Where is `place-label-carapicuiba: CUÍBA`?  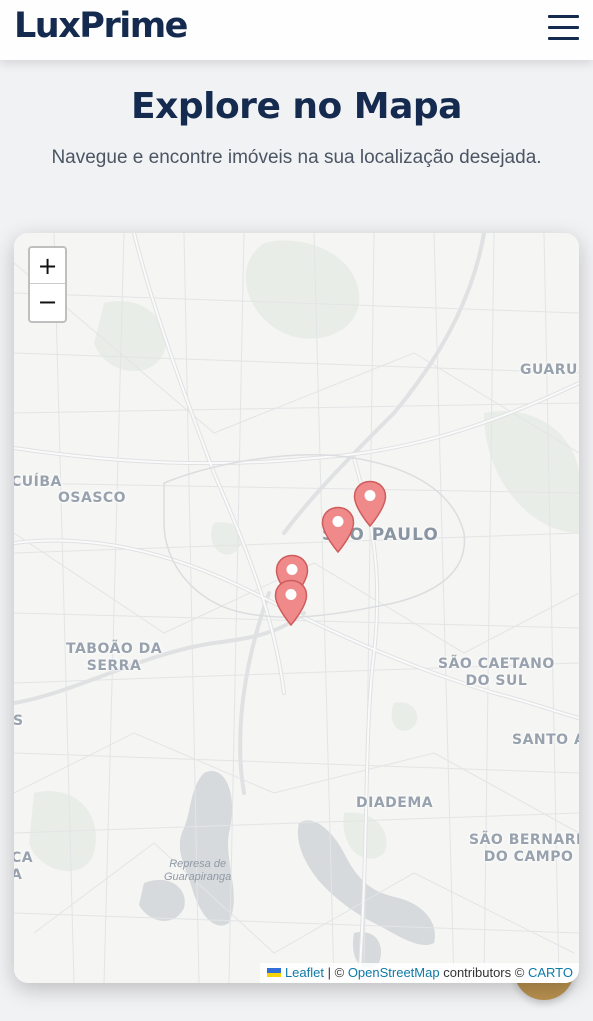 place-label-carapicuiba: CUÍBA is located at coordinates (38, 482).